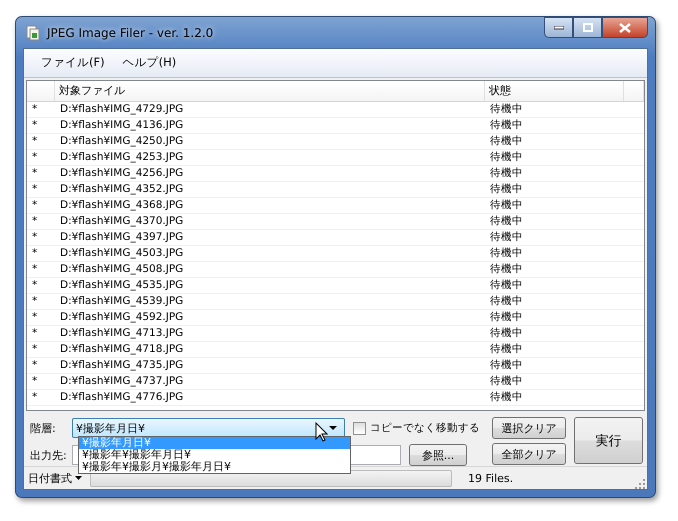  Describe the element at coordinates (121, 237) in the screenshot. I see `file-path: D:¥flash¥IMG_4397.JPG` at that location.